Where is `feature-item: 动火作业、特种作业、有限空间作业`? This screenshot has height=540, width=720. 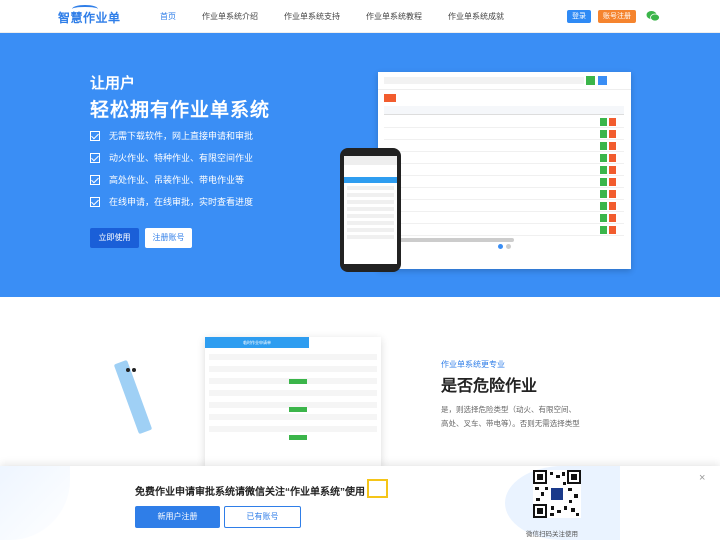
feature-item: 动火作业、特种作业、有限空间作业 is located at coordinates (171, 157).